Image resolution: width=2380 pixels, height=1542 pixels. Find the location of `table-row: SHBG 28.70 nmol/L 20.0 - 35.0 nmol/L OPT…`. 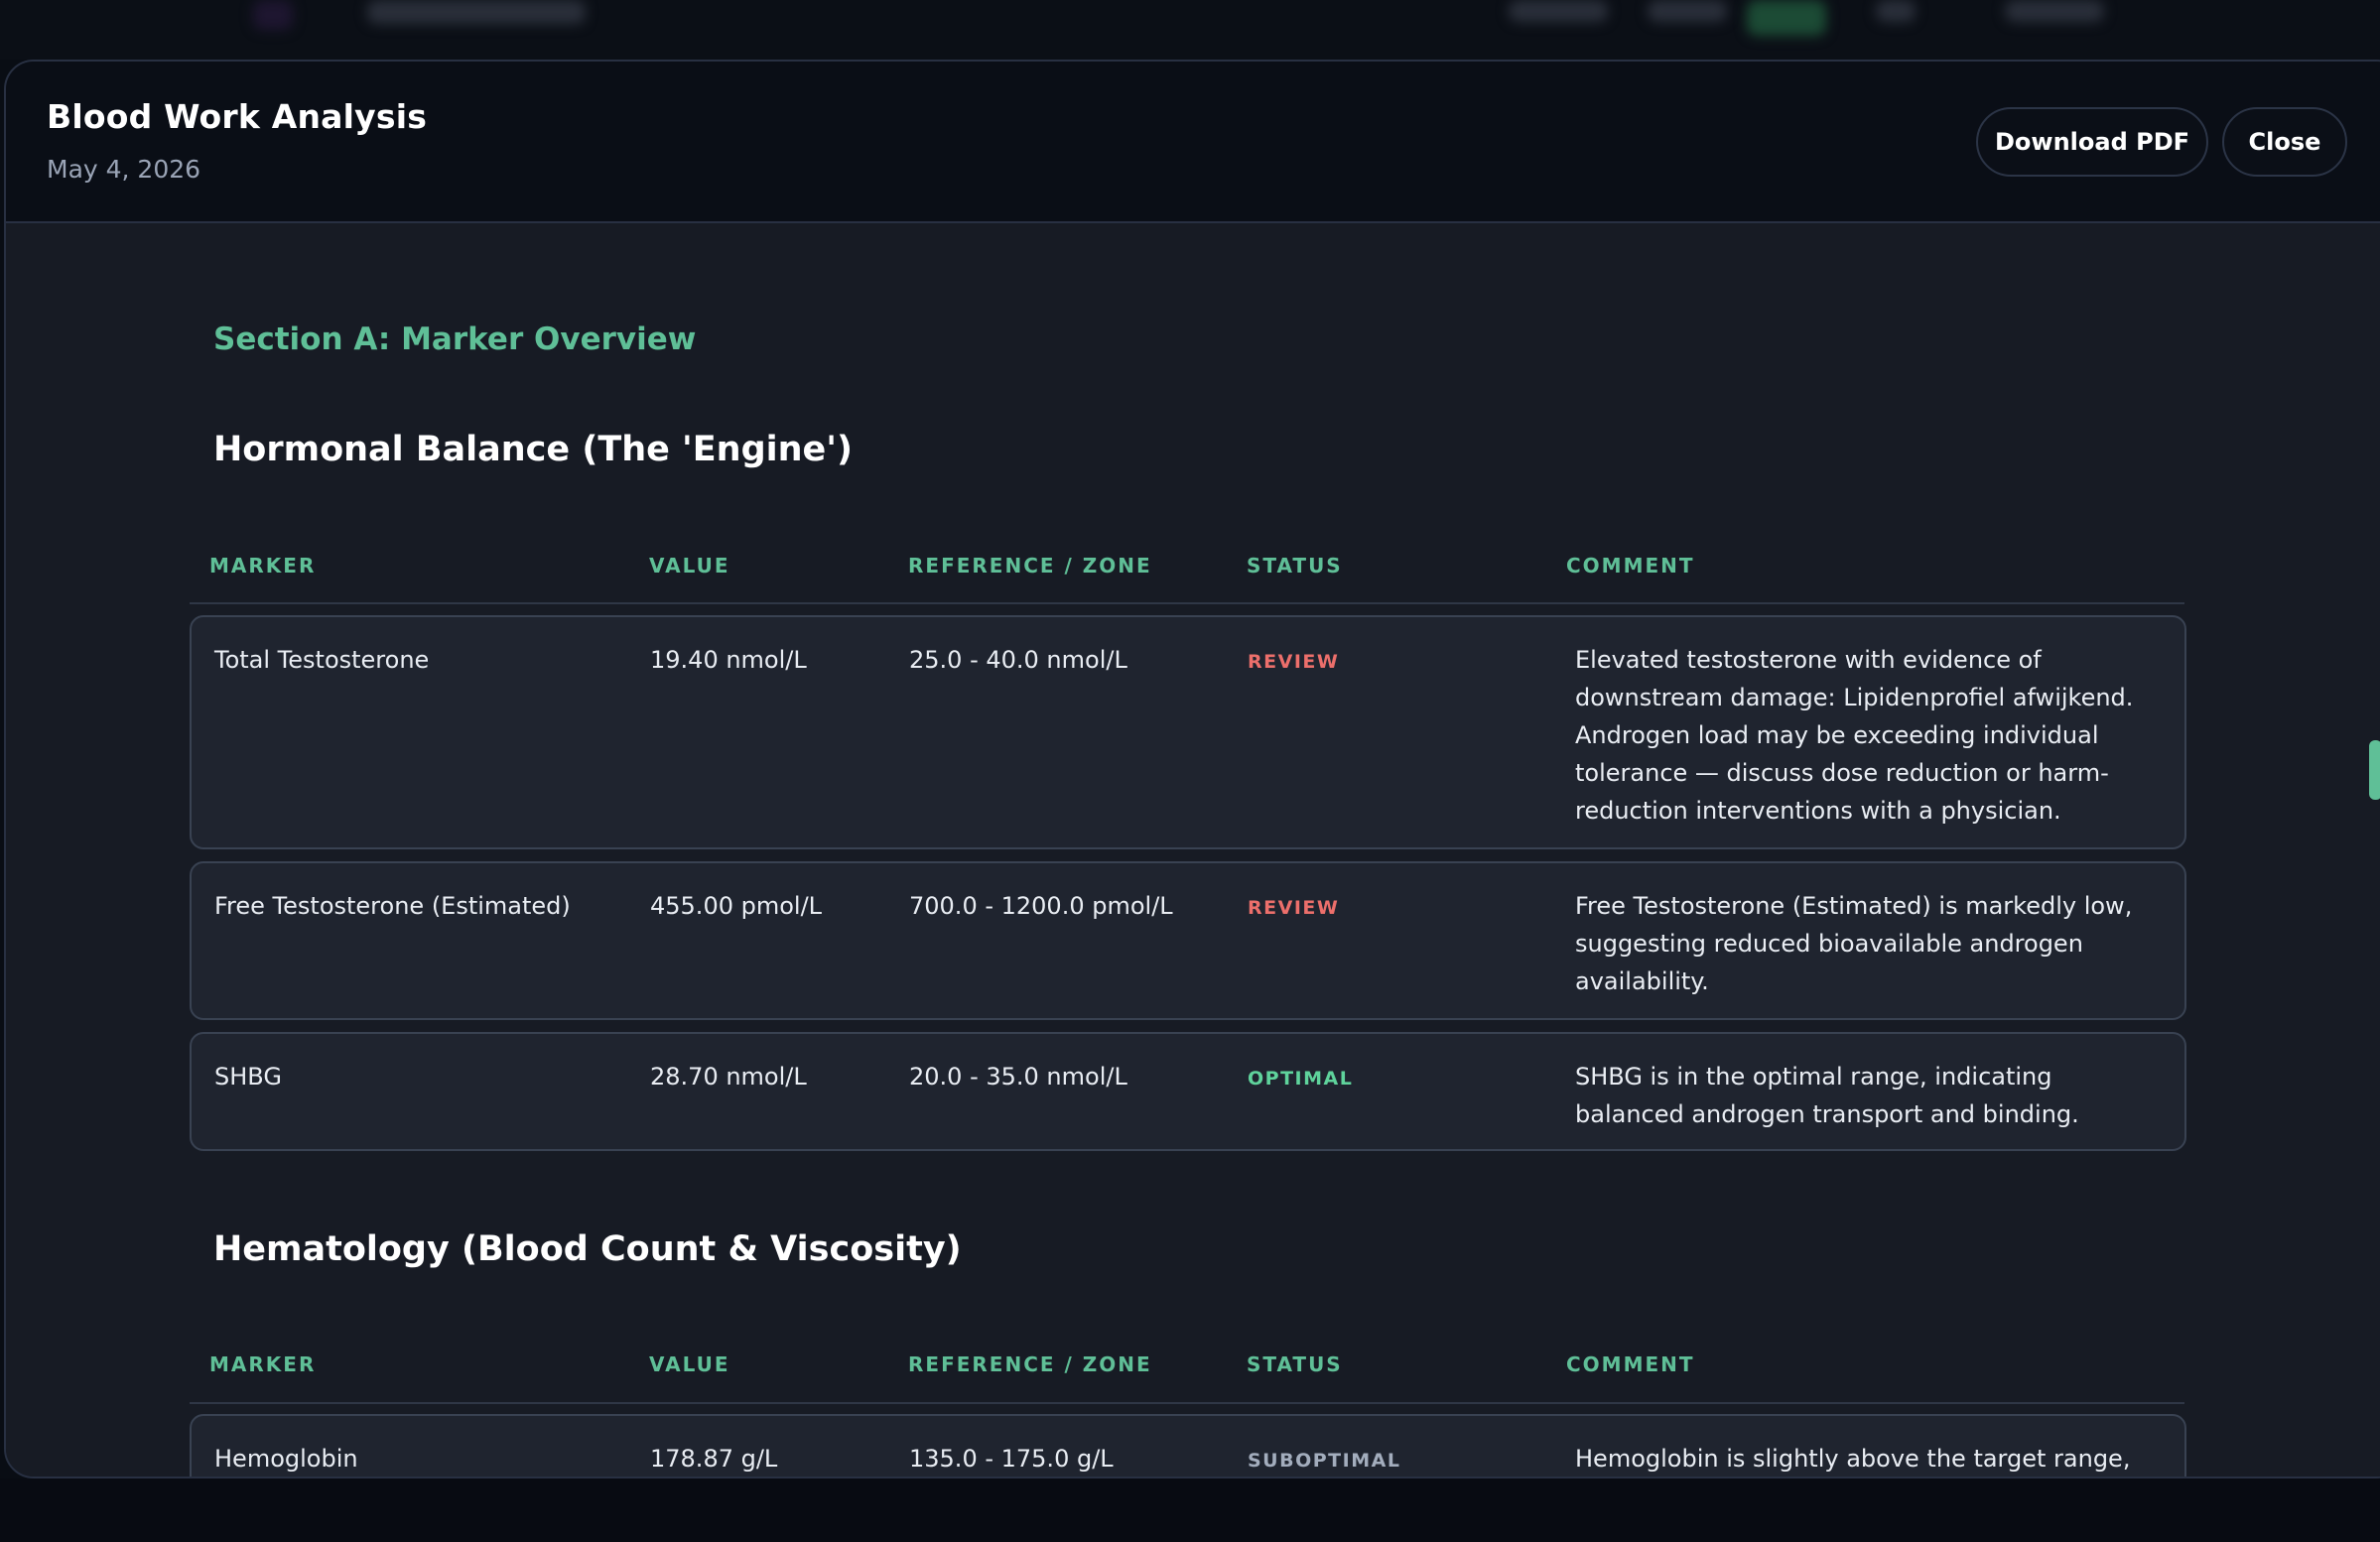

table-row: SHBG 28.70 nmol/L 20.0 - 35.0 nmol/L OPT… is located at coordinates (1188, 1091).